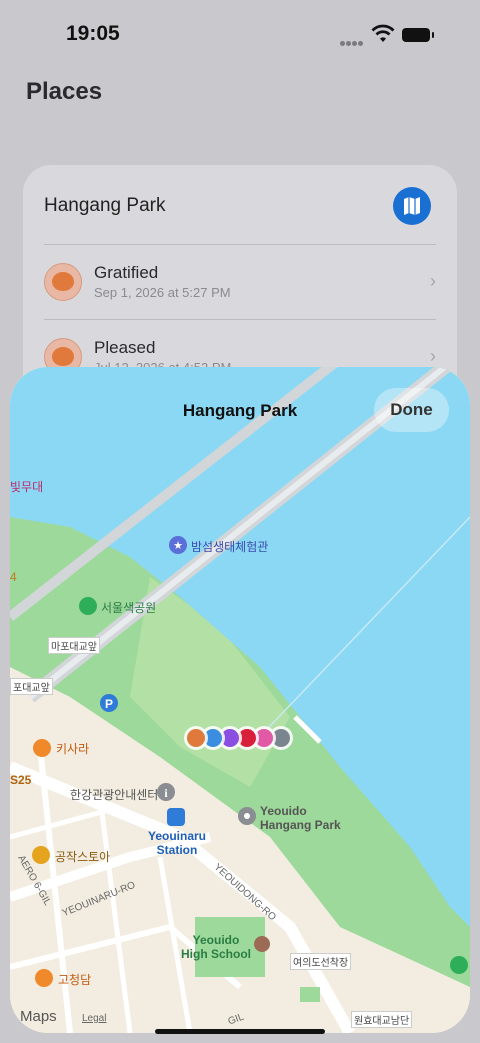  Describe the element at coordinates (31, 686) in the screenshot. I see `map-label: 포대교앞` at that location.